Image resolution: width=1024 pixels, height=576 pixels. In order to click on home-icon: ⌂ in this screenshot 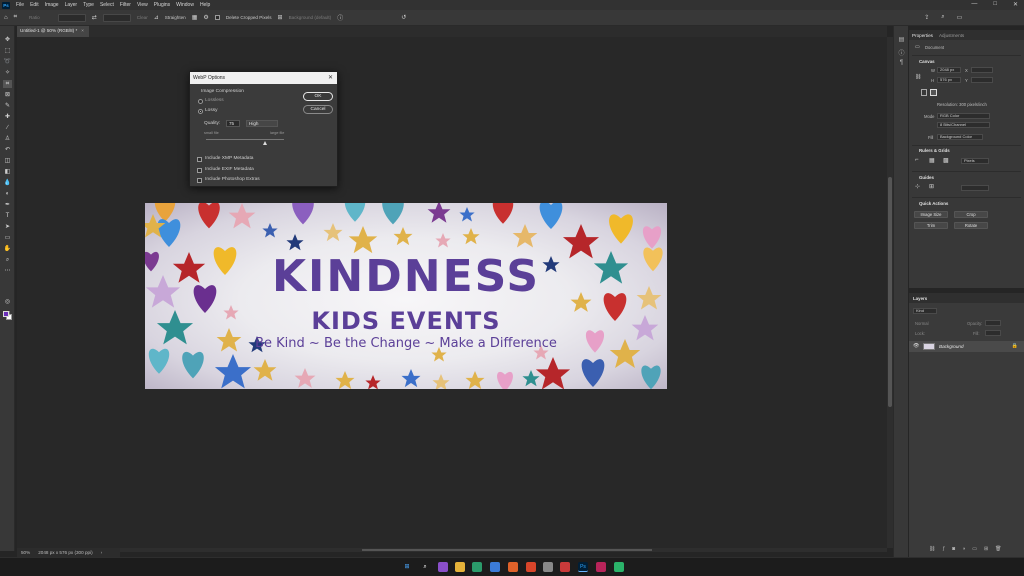, I will do `click(6, 18)`.